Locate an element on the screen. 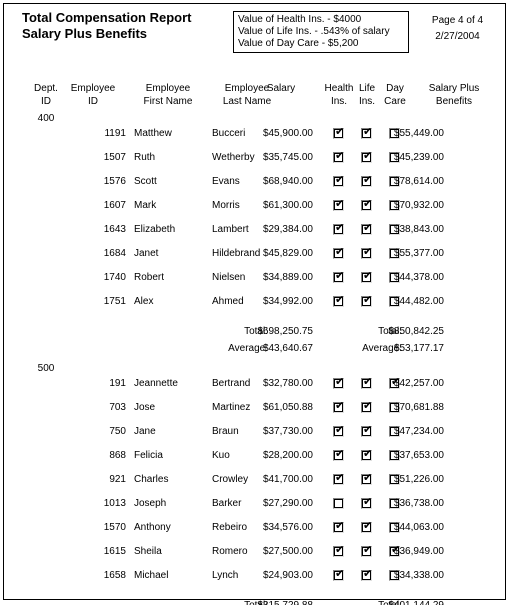 This screenshot has height=605, width=509. column-header-employee-id-line2: ID is located at coordinates (93, 101).